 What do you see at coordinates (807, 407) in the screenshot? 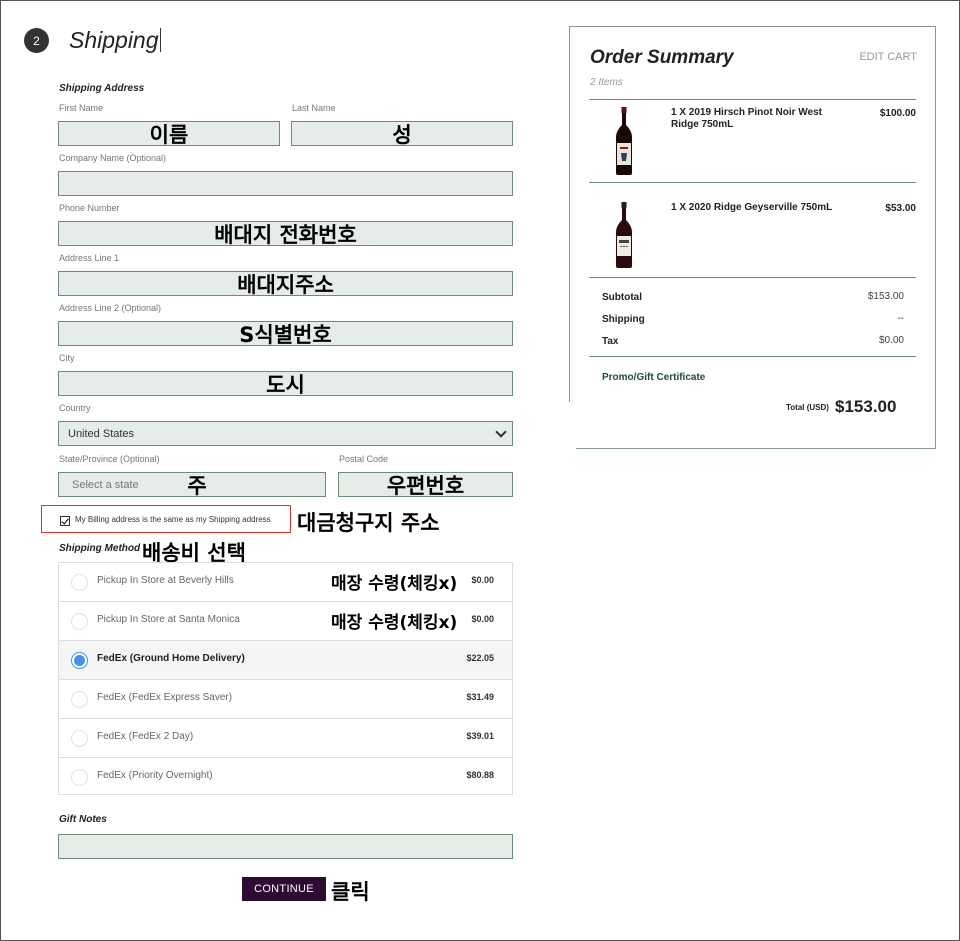
I see `total-label: Total (USD)` at bounding box center [807, 407].